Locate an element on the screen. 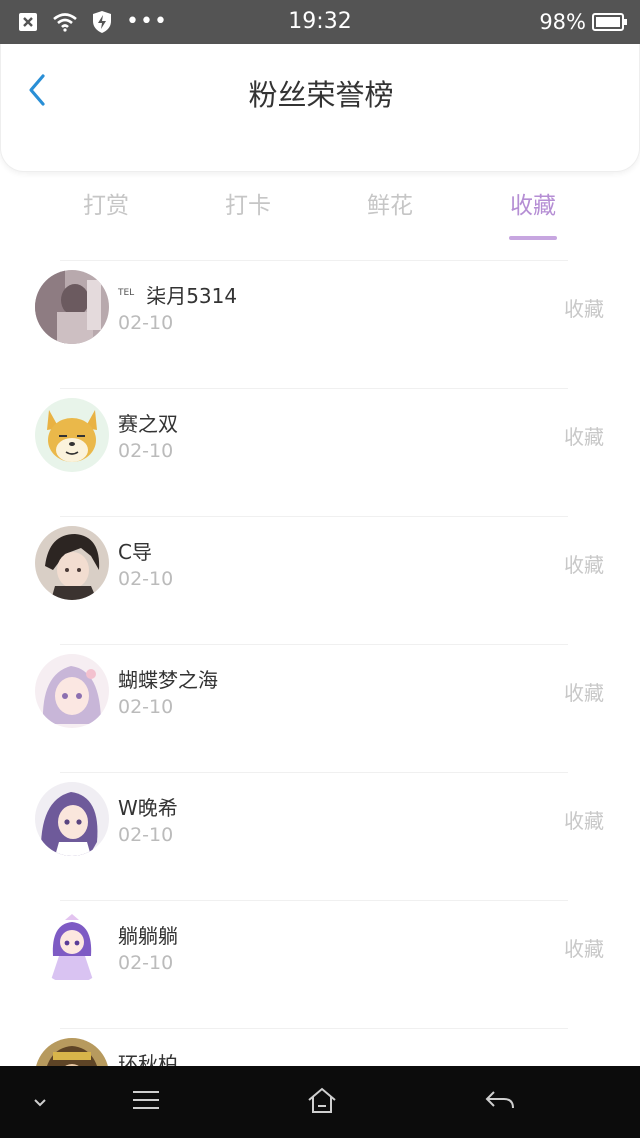 Image resolution: width=640 pixels, height=1138 pixels. fan-name: TEL 柒月5314 is located at coordinates (177, 294).